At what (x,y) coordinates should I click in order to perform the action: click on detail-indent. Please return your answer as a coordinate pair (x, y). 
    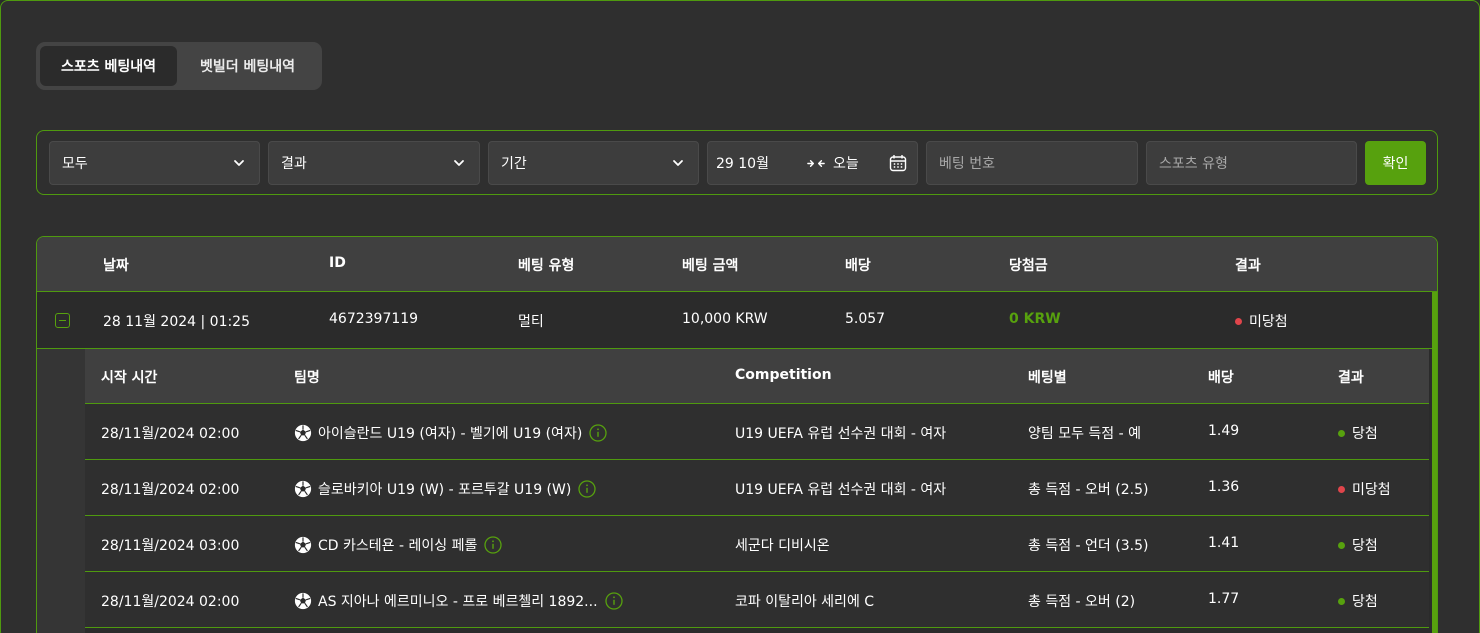
    Looking at the image, I should click on (61, 491).